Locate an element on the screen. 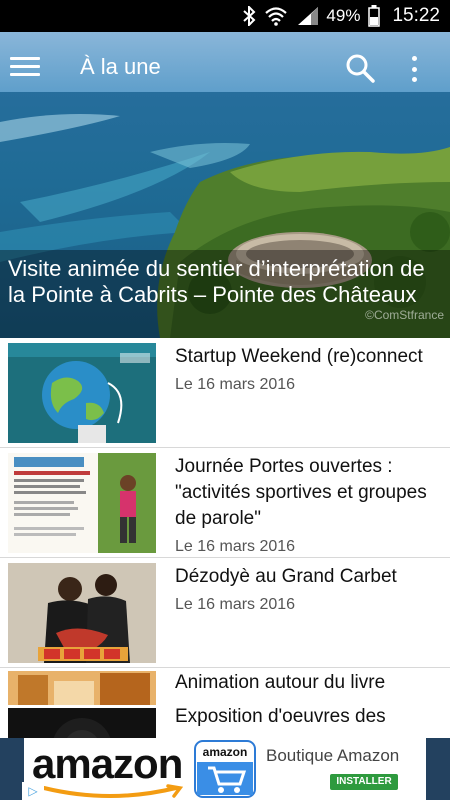 The width and height of the screenshot is (450, 800). signal-icon is located at coordinates (308, 16).